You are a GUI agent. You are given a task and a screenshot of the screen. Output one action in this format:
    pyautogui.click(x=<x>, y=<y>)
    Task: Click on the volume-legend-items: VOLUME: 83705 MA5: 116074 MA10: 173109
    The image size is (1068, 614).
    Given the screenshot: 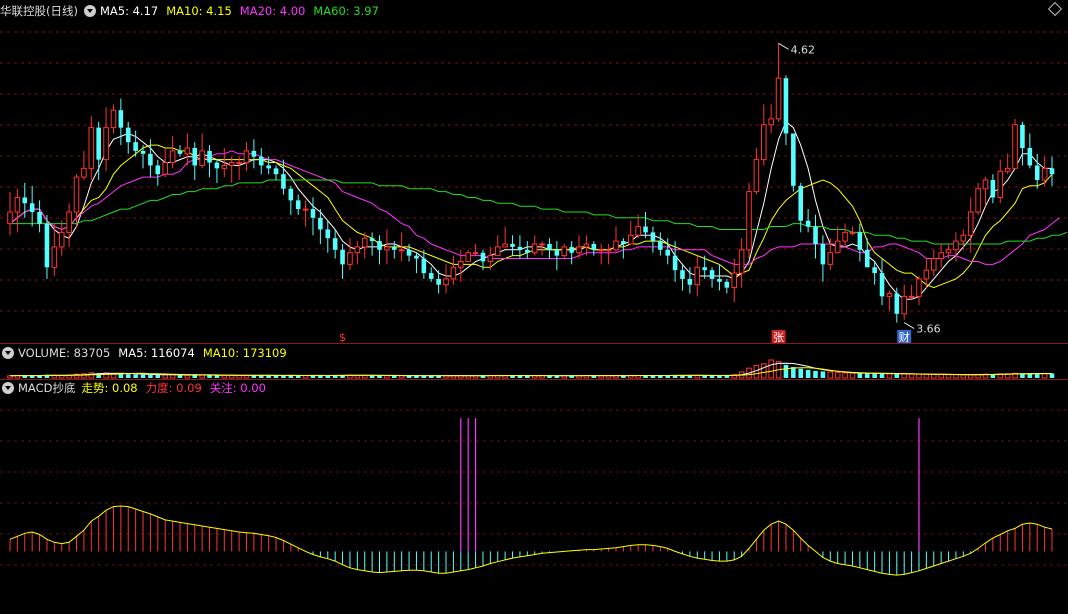 What is the action you would take?
    pyautogui.click(x=156, y=353)
    